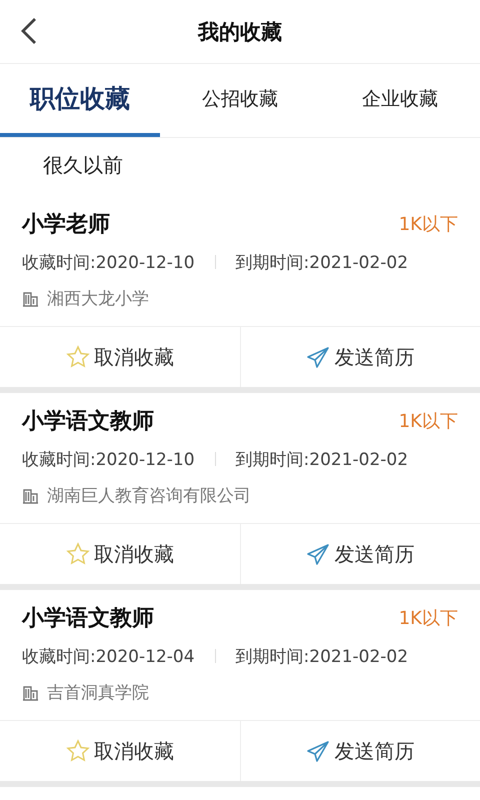 The image size is (480, 800). Describe the element at coordinates (149, 495) in the screenshot. I see `company-name: 湖南巨人教育咨询有限公司` at that location.